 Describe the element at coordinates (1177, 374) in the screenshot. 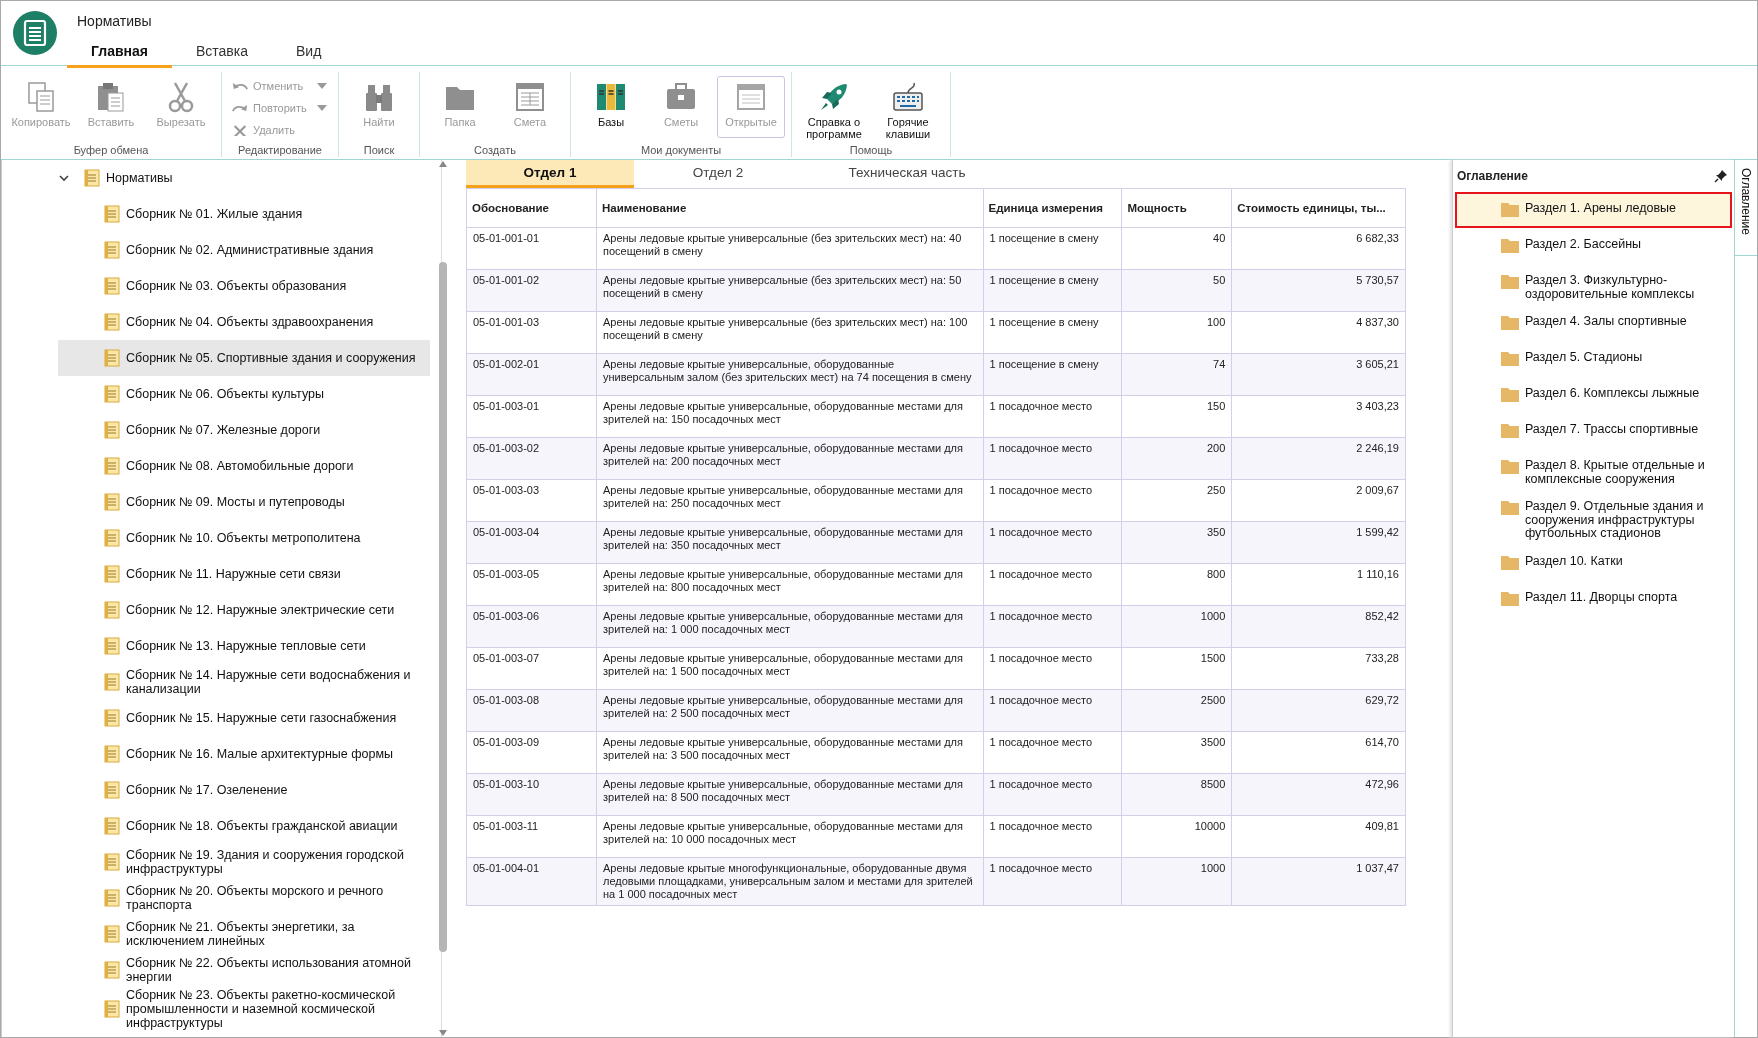

I see `table-cell: 74` at that location.